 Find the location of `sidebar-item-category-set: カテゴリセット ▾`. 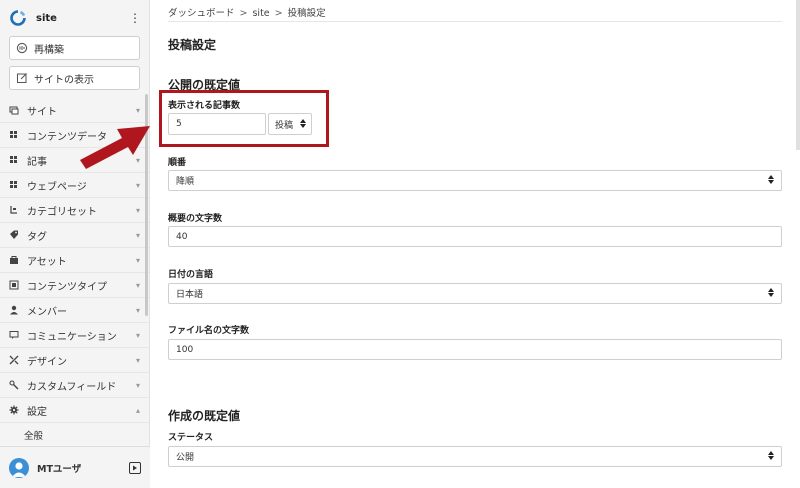

sidebar-item-category-set: カテゴリセット ▾ is located at coordinates (74, 210).